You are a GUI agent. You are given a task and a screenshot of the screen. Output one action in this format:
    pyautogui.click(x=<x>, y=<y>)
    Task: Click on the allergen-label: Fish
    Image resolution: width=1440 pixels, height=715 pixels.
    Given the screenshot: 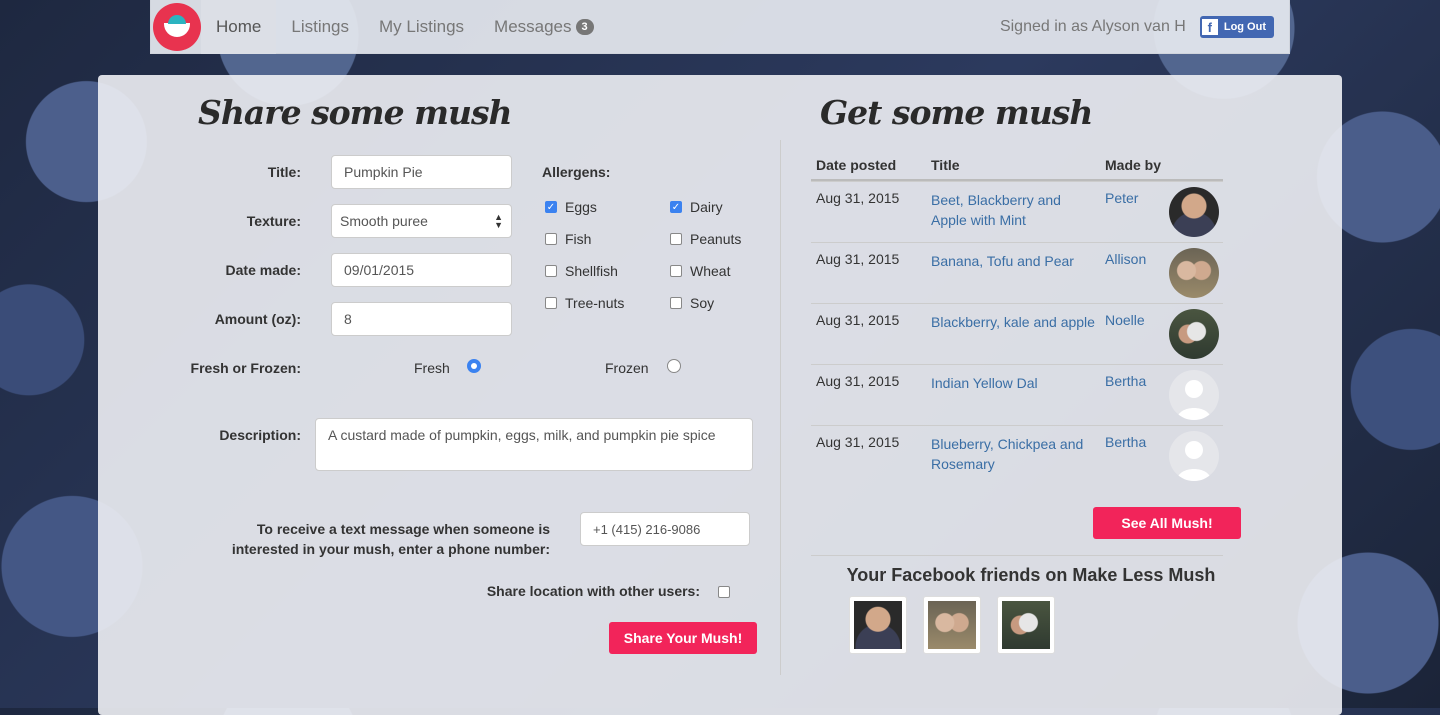 What is the action you would take?
    pyautogui.click(x=578, y=239)
    